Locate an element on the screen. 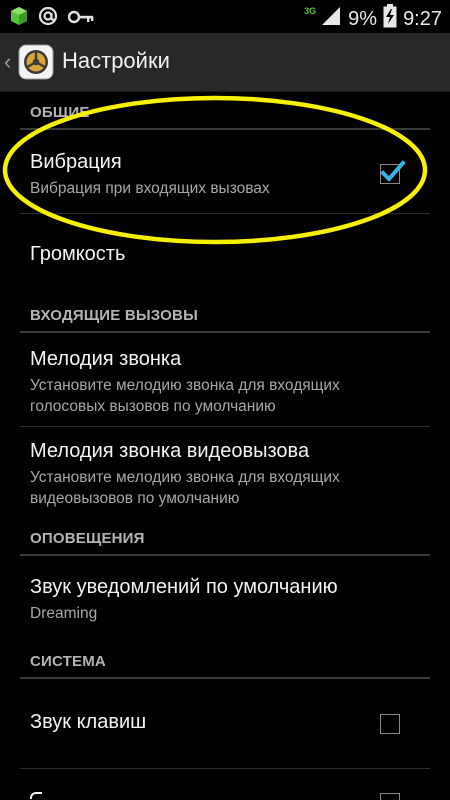 This screenshot has width=450, height=800. battery-percent: 9% is located at coordinates (363, 18).